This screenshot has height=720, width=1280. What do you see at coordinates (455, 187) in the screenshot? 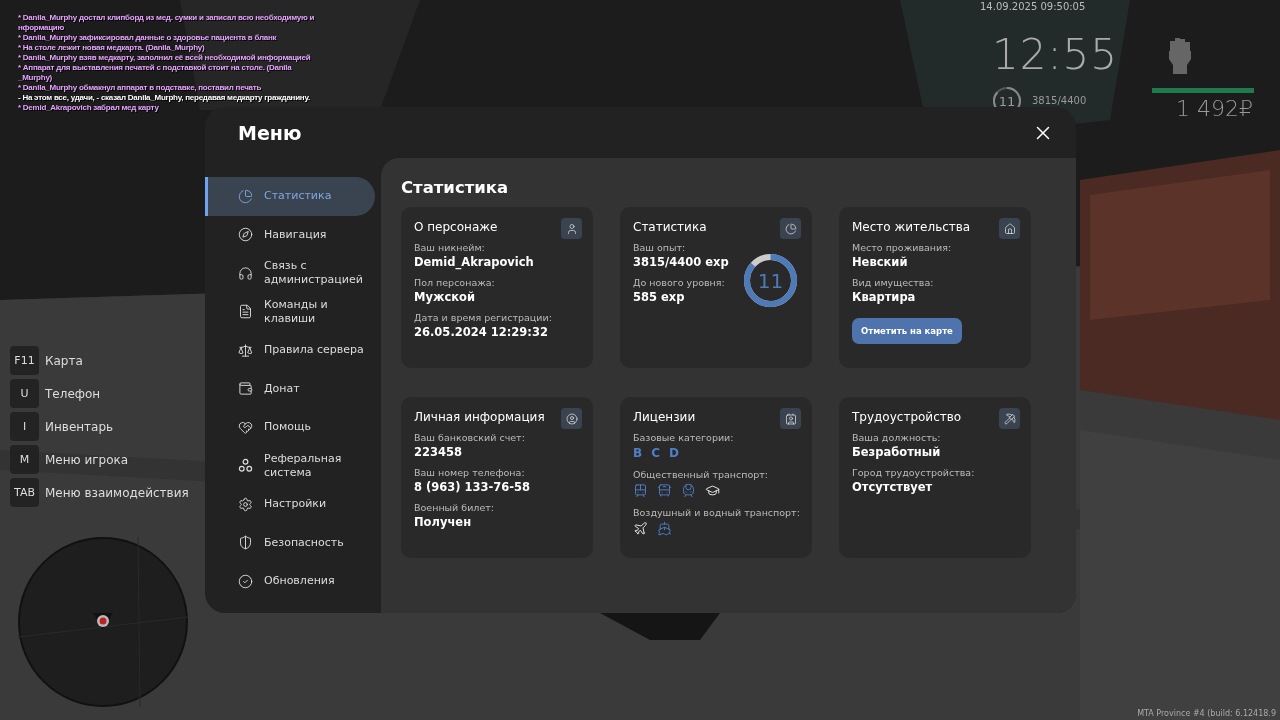
I see `page-title: Статистика` at bounding box center [455, 187].